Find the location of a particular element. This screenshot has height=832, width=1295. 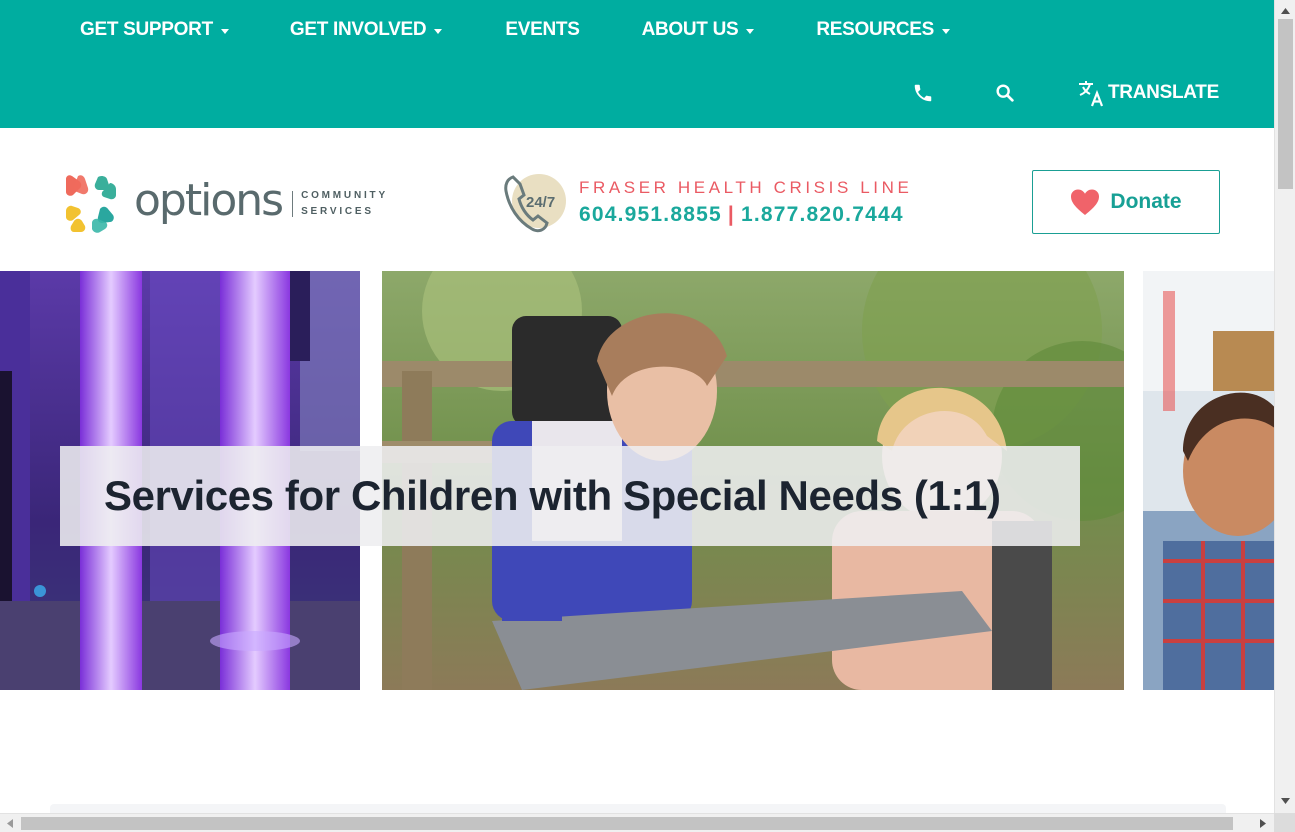

nav-item-label: GET INVOLVED is located at coordinates (358, 29).